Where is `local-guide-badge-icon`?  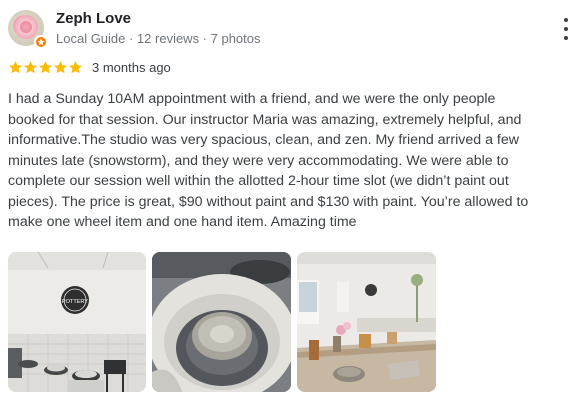 local-guide-badge-icon is located at coordinates (41, 42).